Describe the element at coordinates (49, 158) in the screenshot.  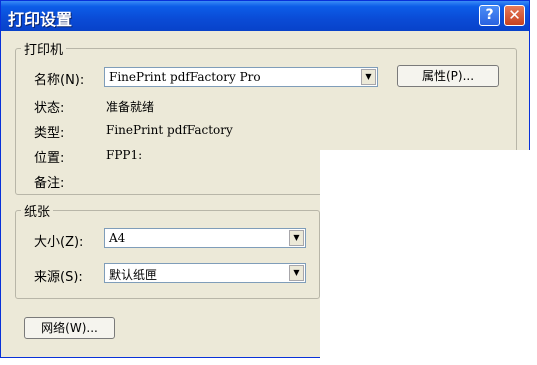
I see `location-label: 位置:` at that location.